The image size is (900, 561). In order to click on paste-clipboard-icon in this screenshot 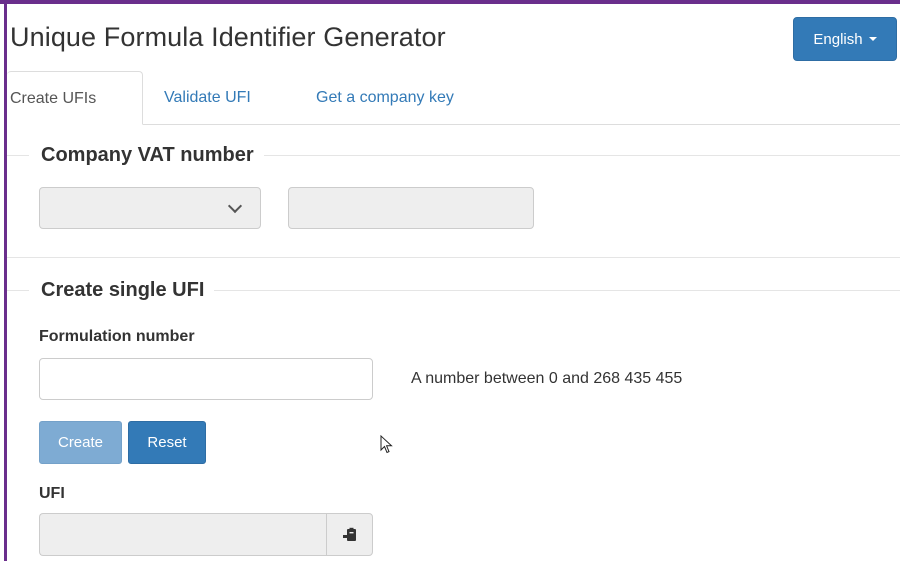, I will do `click(349, 534)`.